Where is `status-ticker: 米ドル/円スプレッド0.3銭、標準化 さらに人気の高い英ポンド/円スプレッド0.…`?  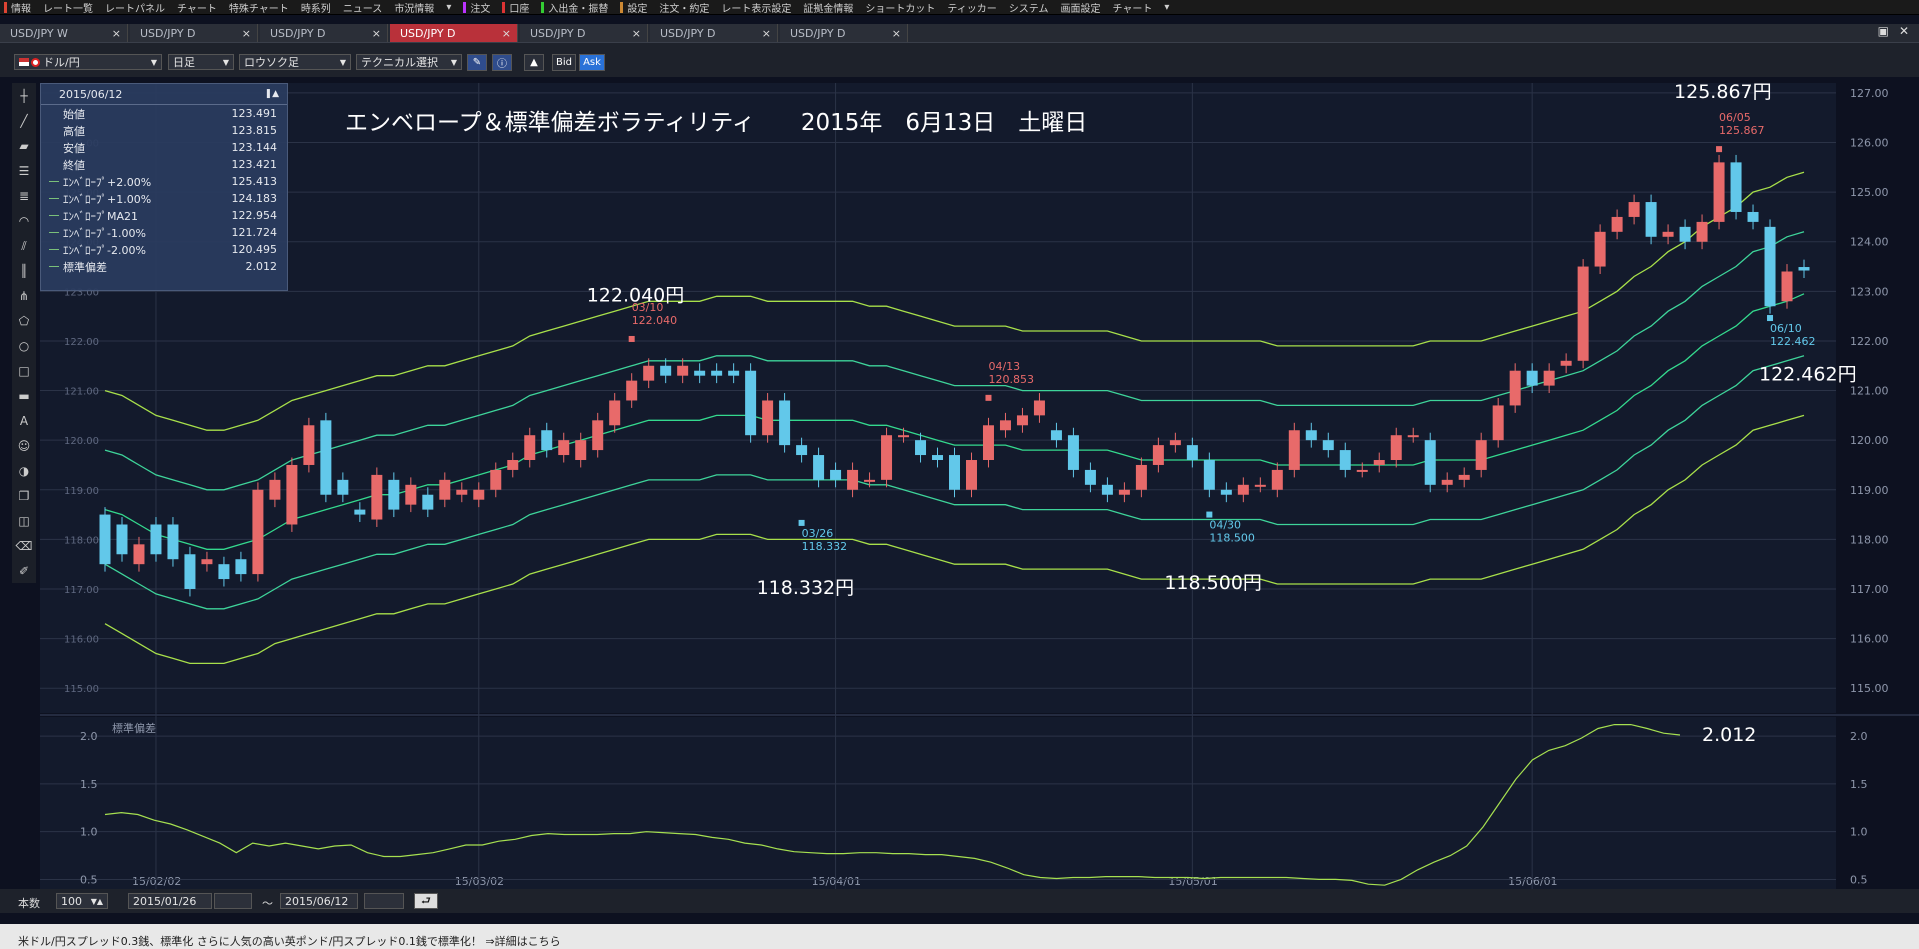 status-ticker: 米ドル/円スプレッド0.3銭、標準化 さらに人気の高い英ポンド/円スプレッド0.… is located at coordinates (959, 936).